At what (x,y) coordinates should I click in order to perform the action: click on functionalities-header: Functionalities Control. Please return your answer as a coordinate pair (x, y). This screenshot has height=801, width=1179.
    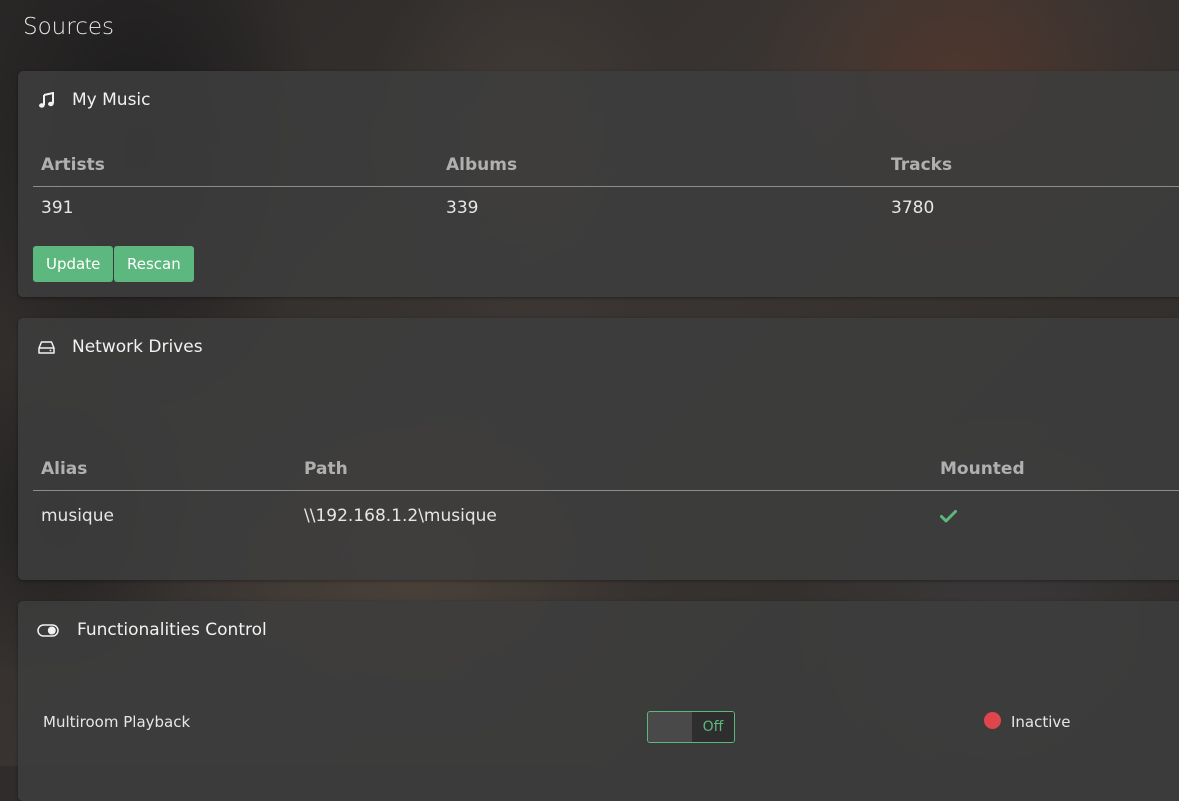
    Looking at the image, I should click on (152, 630).